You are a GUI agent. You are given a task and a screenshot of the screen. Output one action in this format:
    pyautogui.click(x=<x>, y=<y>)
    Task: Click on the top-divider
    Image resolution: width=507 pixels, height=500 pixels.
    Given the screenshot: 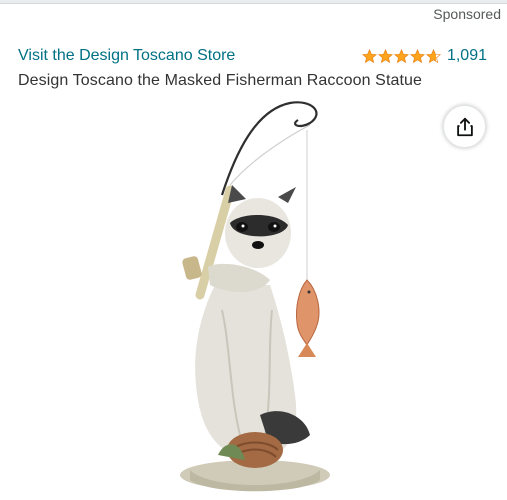 What is the action you would take?
    pyautogui.click(x=253, y=2)
    